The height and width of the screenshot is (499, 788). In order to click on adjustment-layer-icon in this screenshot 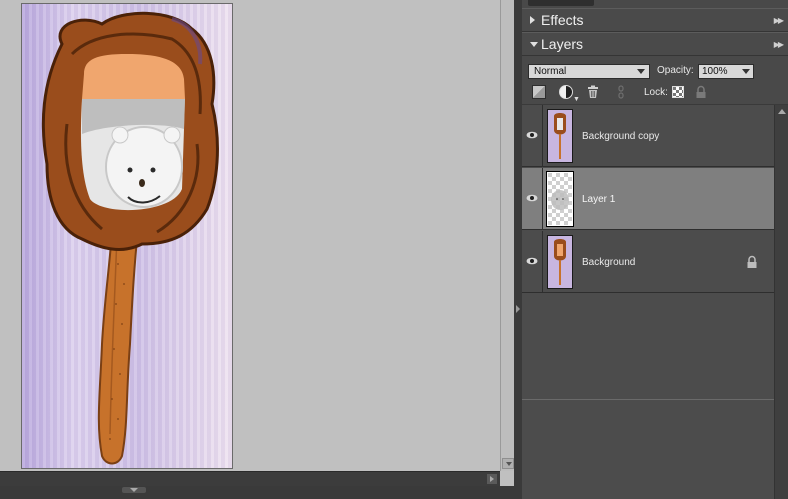, I will do `click(566, 92)`.